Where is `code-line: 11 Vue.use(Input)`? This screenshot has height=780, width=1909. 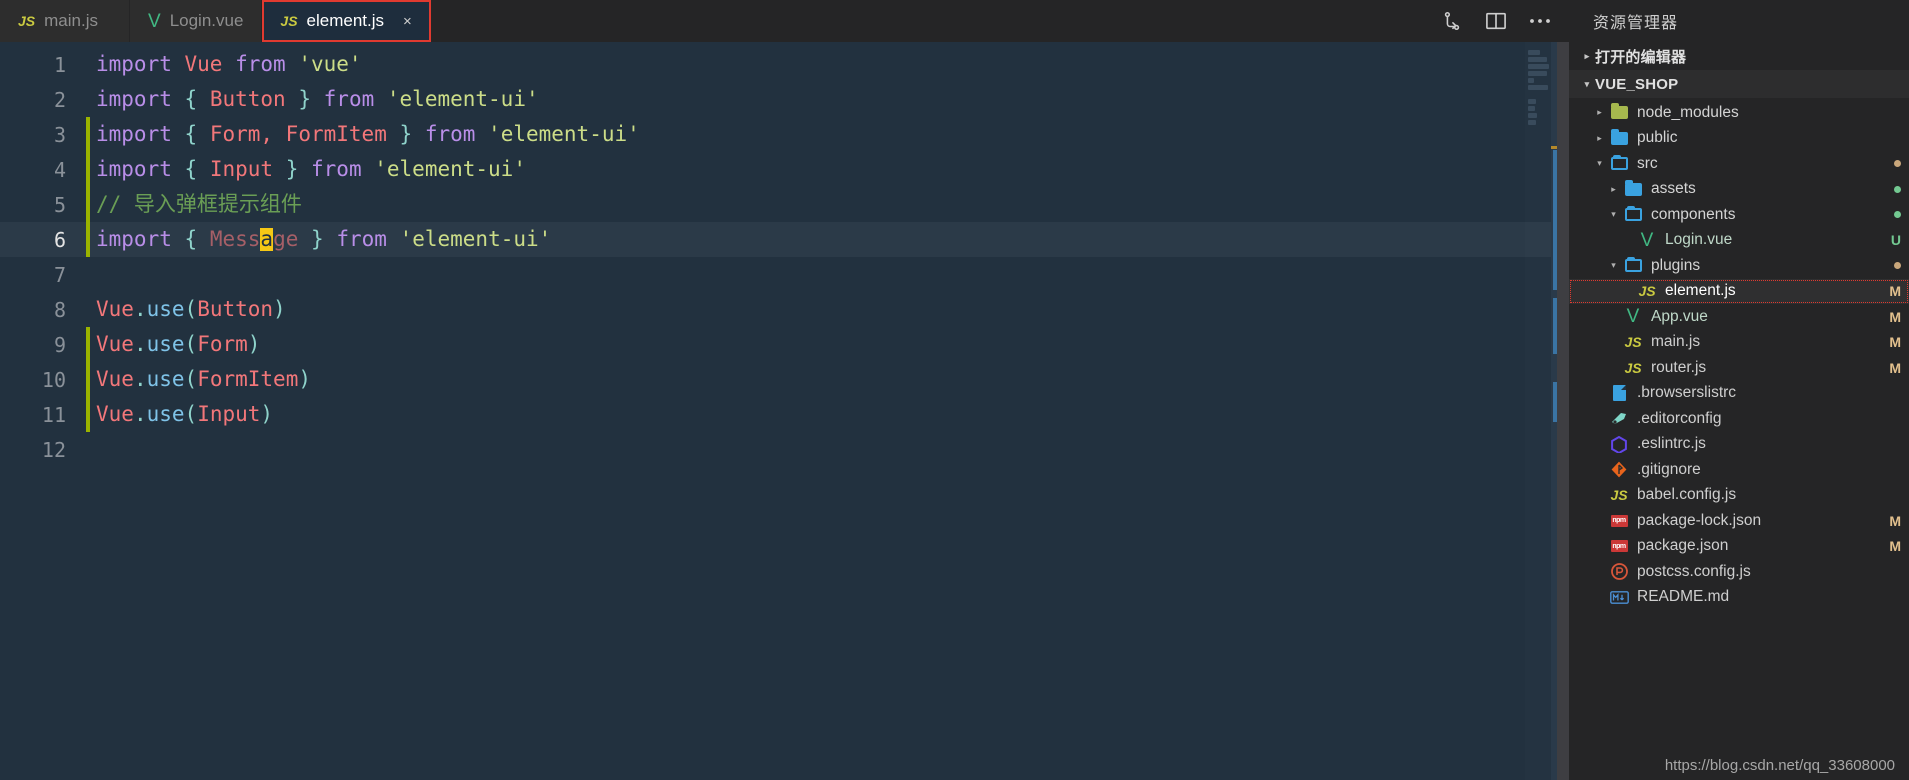
code-line: 11 Vue.use(Input) is located at coordinates (784, 414).